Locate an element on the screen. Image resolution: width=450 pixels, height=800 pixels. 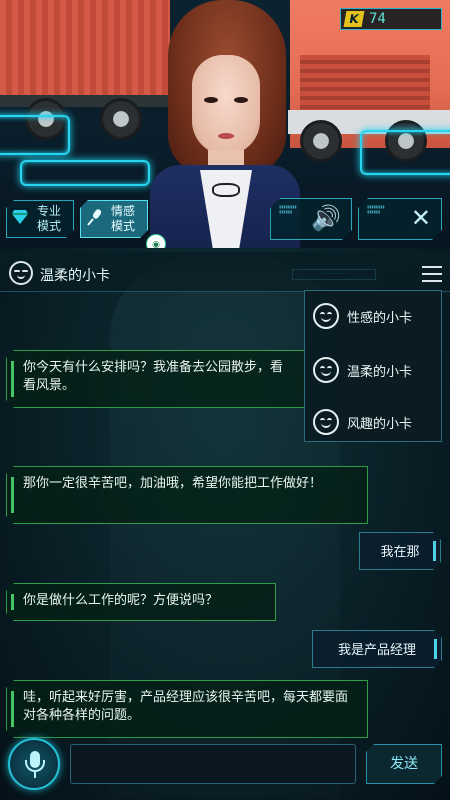
persona-option-label: 风趣的小卡 is located at coordinates (380, 424).